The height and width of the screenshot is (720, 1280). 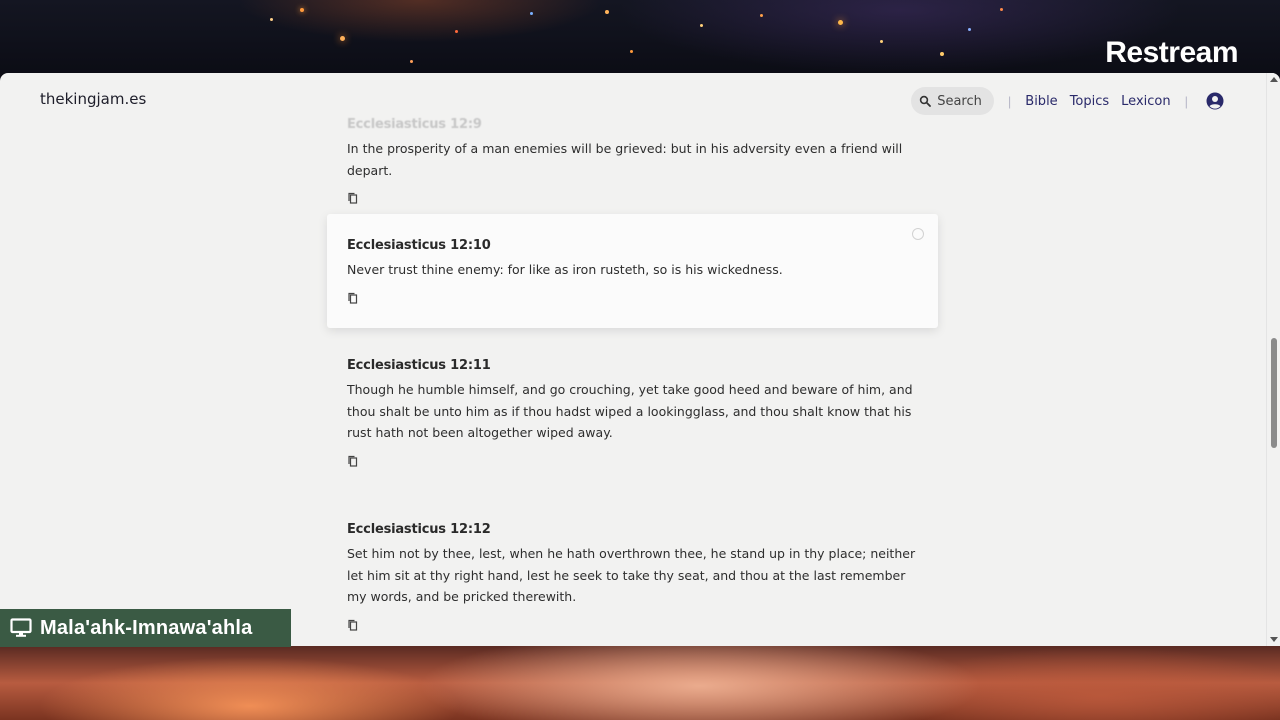 I want to click on search-button: Search, so click(x=952, y=101).